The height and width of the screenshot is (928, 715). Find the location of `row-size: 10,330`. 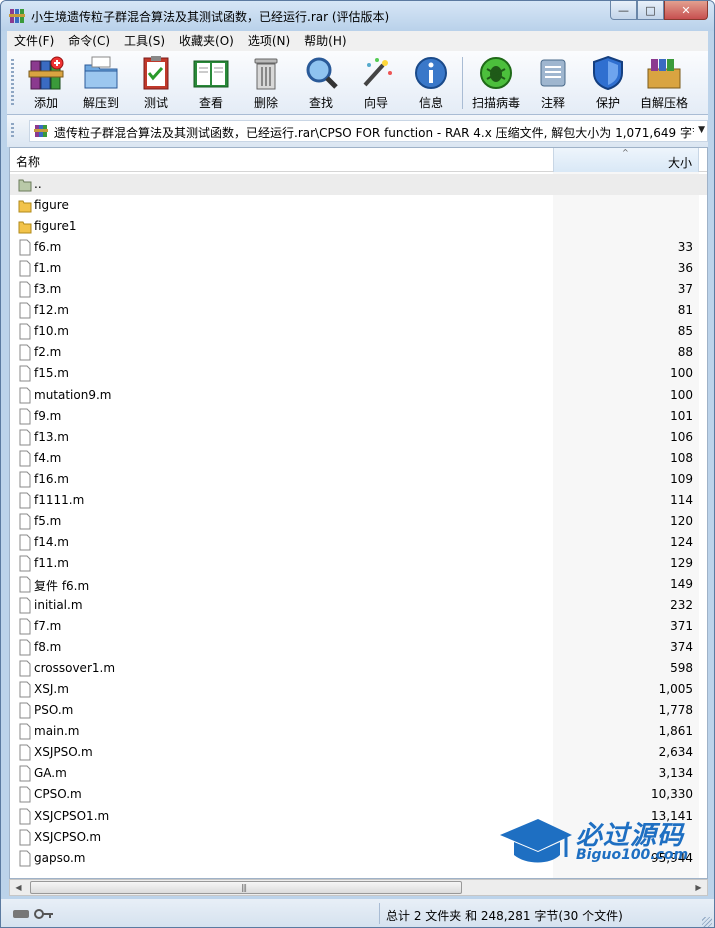

row-size: 10,330 is located at coordinates (672, 794).